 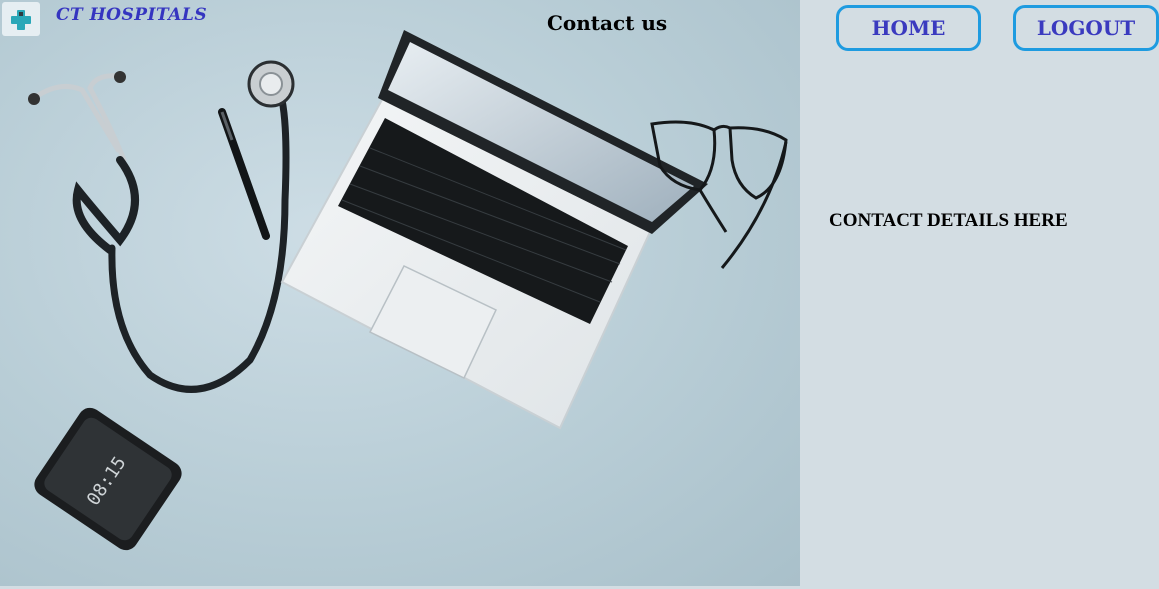 I want to click on pen-icon, so click(x=244, y=174).